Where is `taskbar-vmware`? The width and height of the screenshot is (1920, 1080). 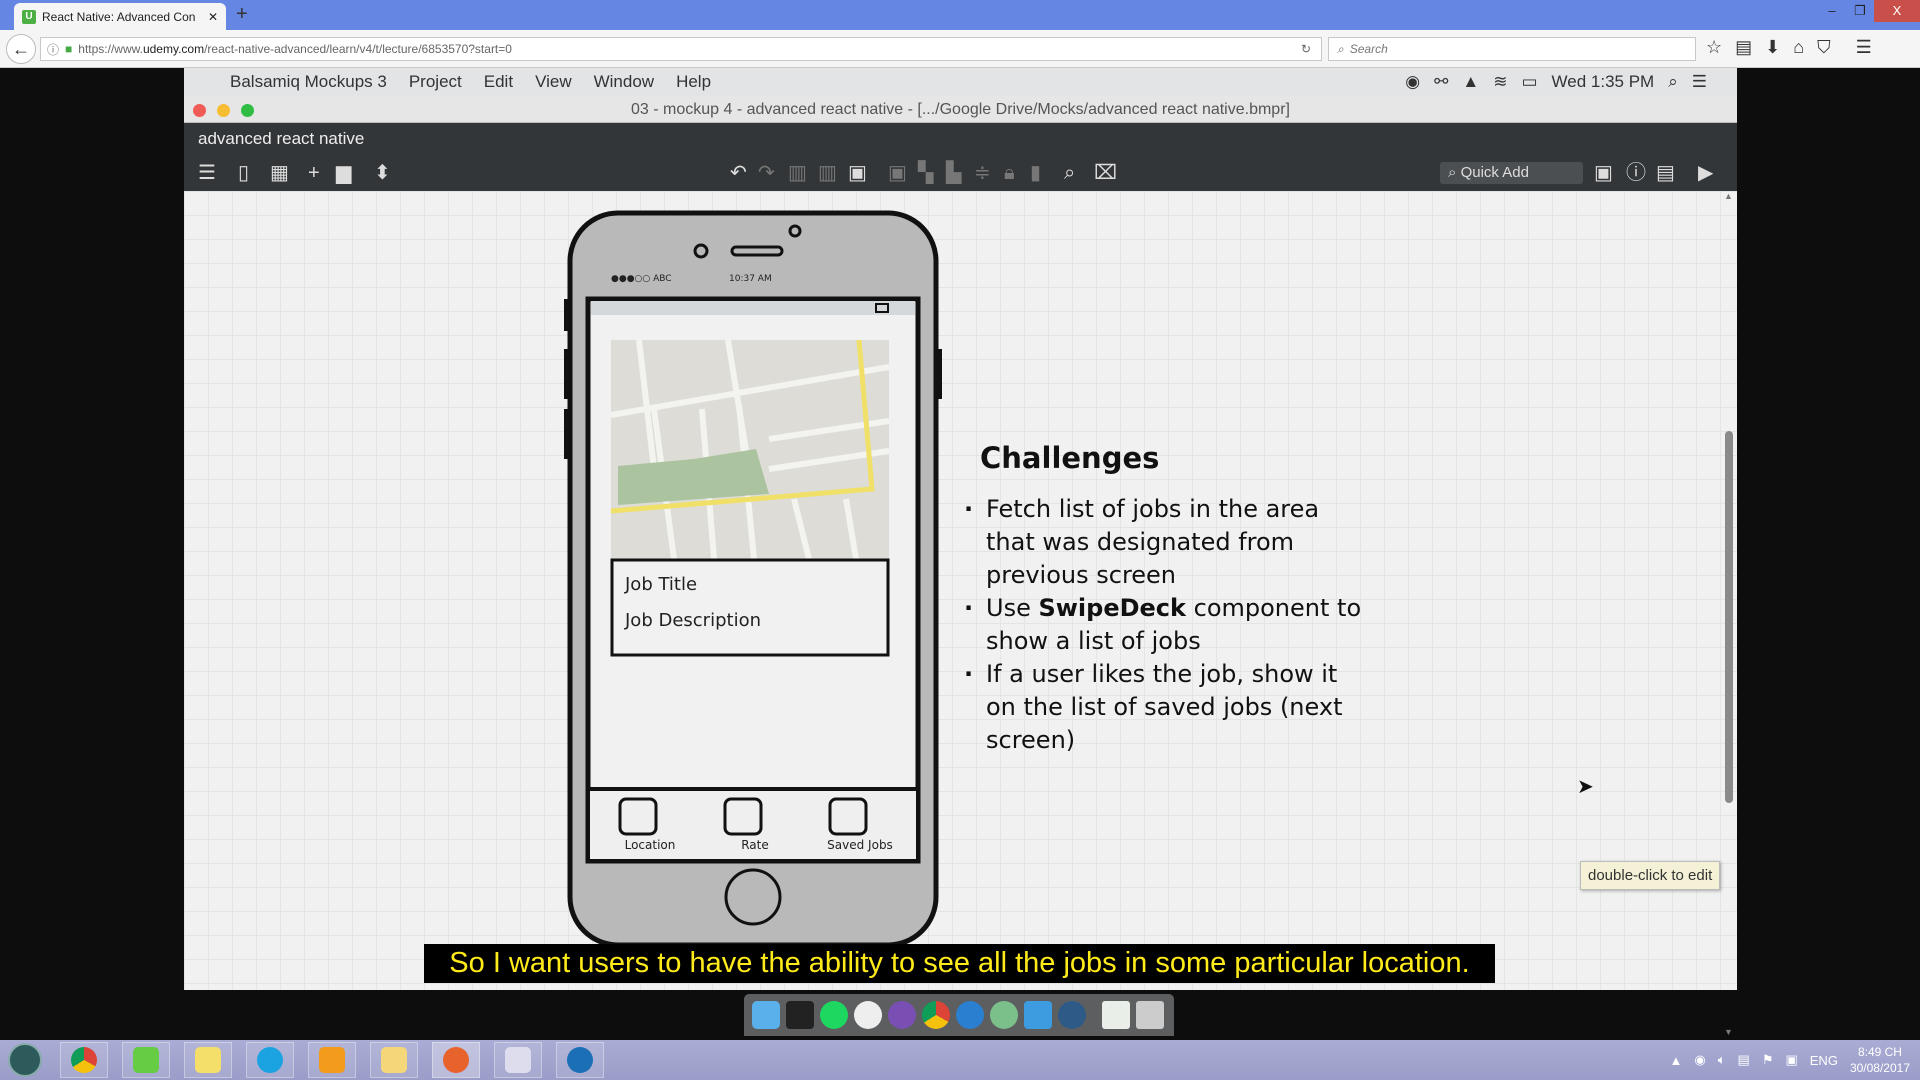 taskbar-vmware is located at coordinates (332, 1060).